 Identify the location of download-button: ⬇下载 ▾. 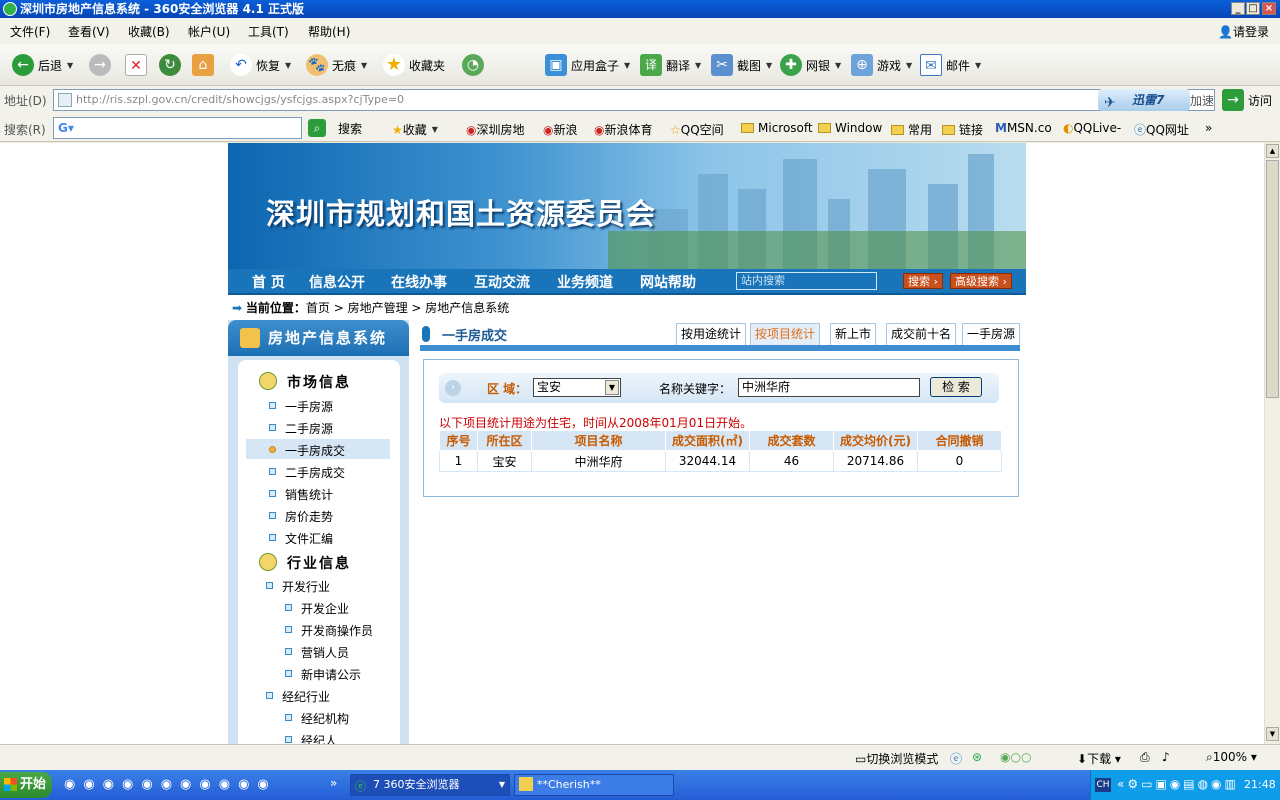
(1099, 758).